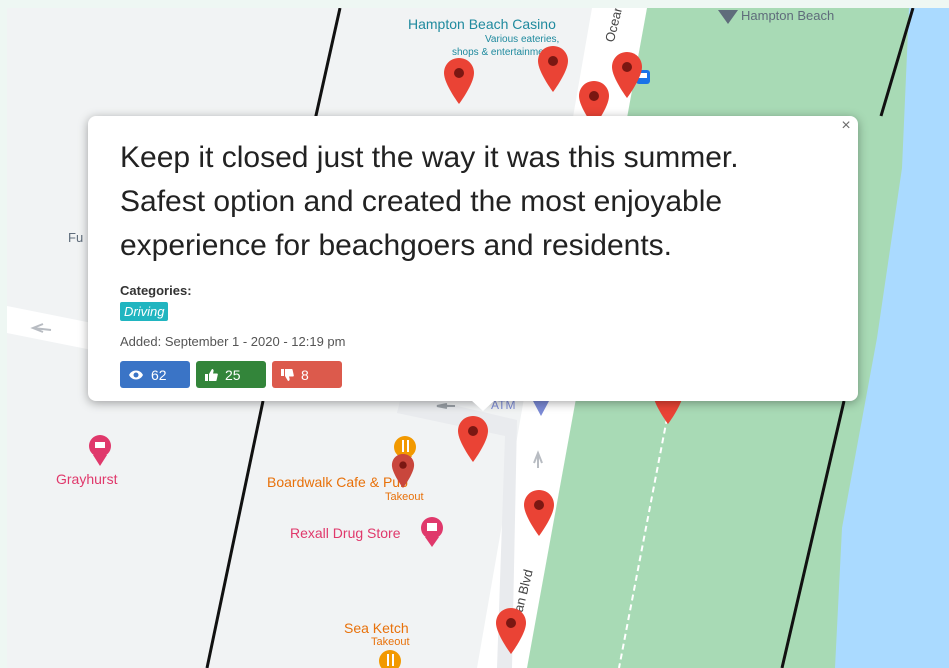 Image resolution: width=949 pixels, height=668 pixels. Describe the element at coordinates (376, 628) in the screenshot. I see `sea-ketch-label: Sea Ketch` at that location.